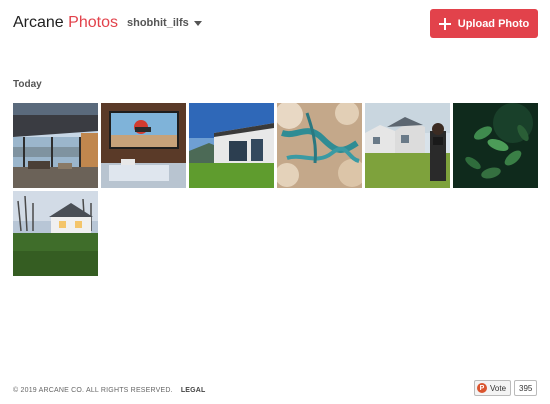 This screenshot has height=404, width=550. I want to click on photo-modern-house-interior, so click(55, 145).